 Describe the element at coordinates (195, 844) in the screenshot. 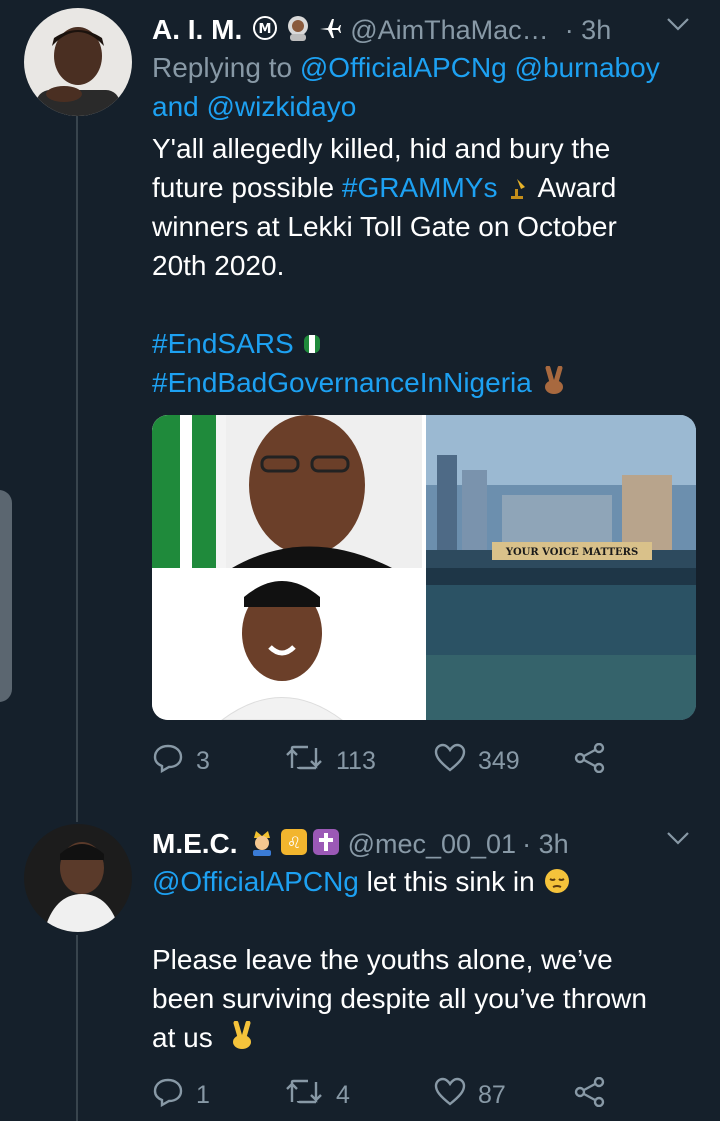

I see `author-name: M.E.C.` at that location.